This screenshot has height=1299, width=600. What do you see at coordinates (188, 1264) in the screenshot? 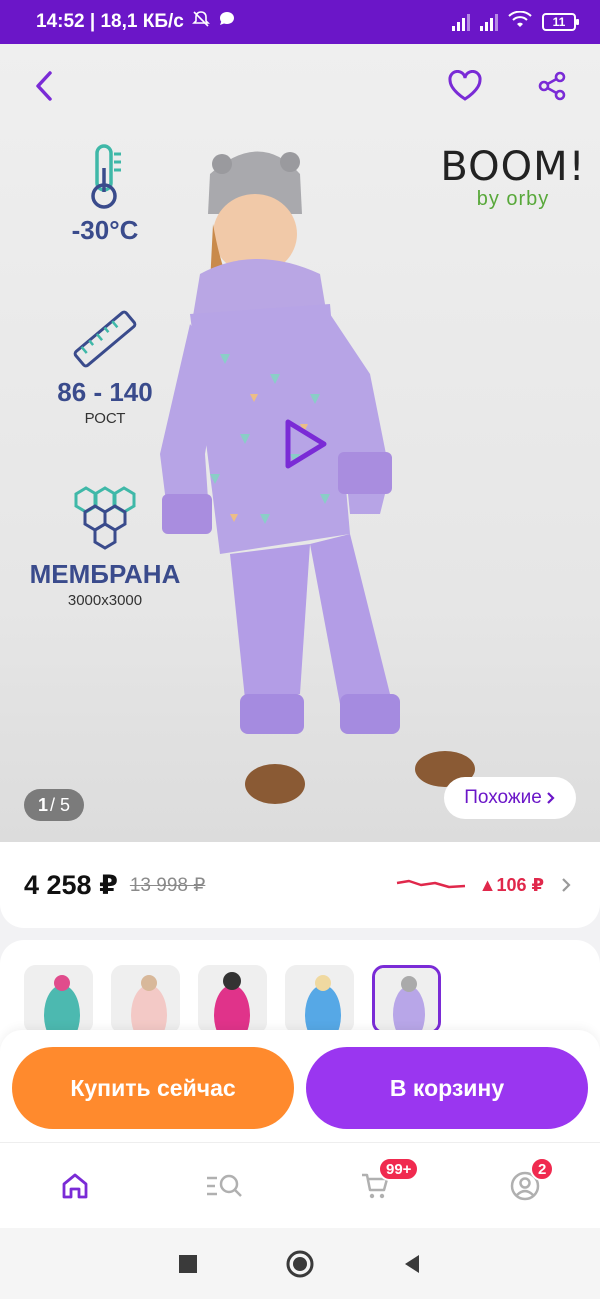
I see `recents-icon` at bounding box center [188, 1264].